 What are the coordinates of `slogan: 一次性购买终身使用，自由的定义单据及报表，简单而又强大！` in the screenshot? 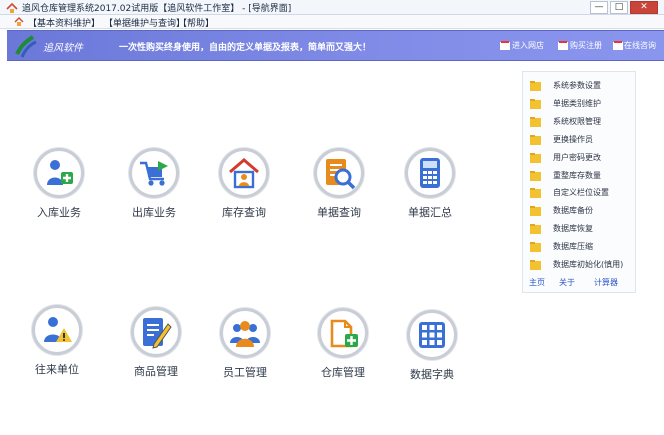 It's located at (245, 48).